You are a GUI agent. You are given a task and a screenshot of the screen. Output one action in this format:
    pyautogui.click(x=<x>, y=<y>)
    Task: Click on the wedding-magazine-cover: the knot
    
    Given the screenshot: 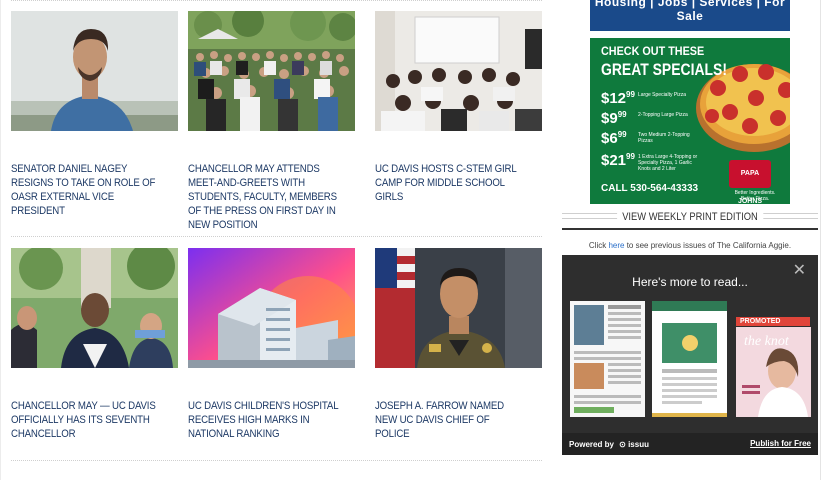 What is the action you would take?
    pyautogui.click(x=773, y=372)
    